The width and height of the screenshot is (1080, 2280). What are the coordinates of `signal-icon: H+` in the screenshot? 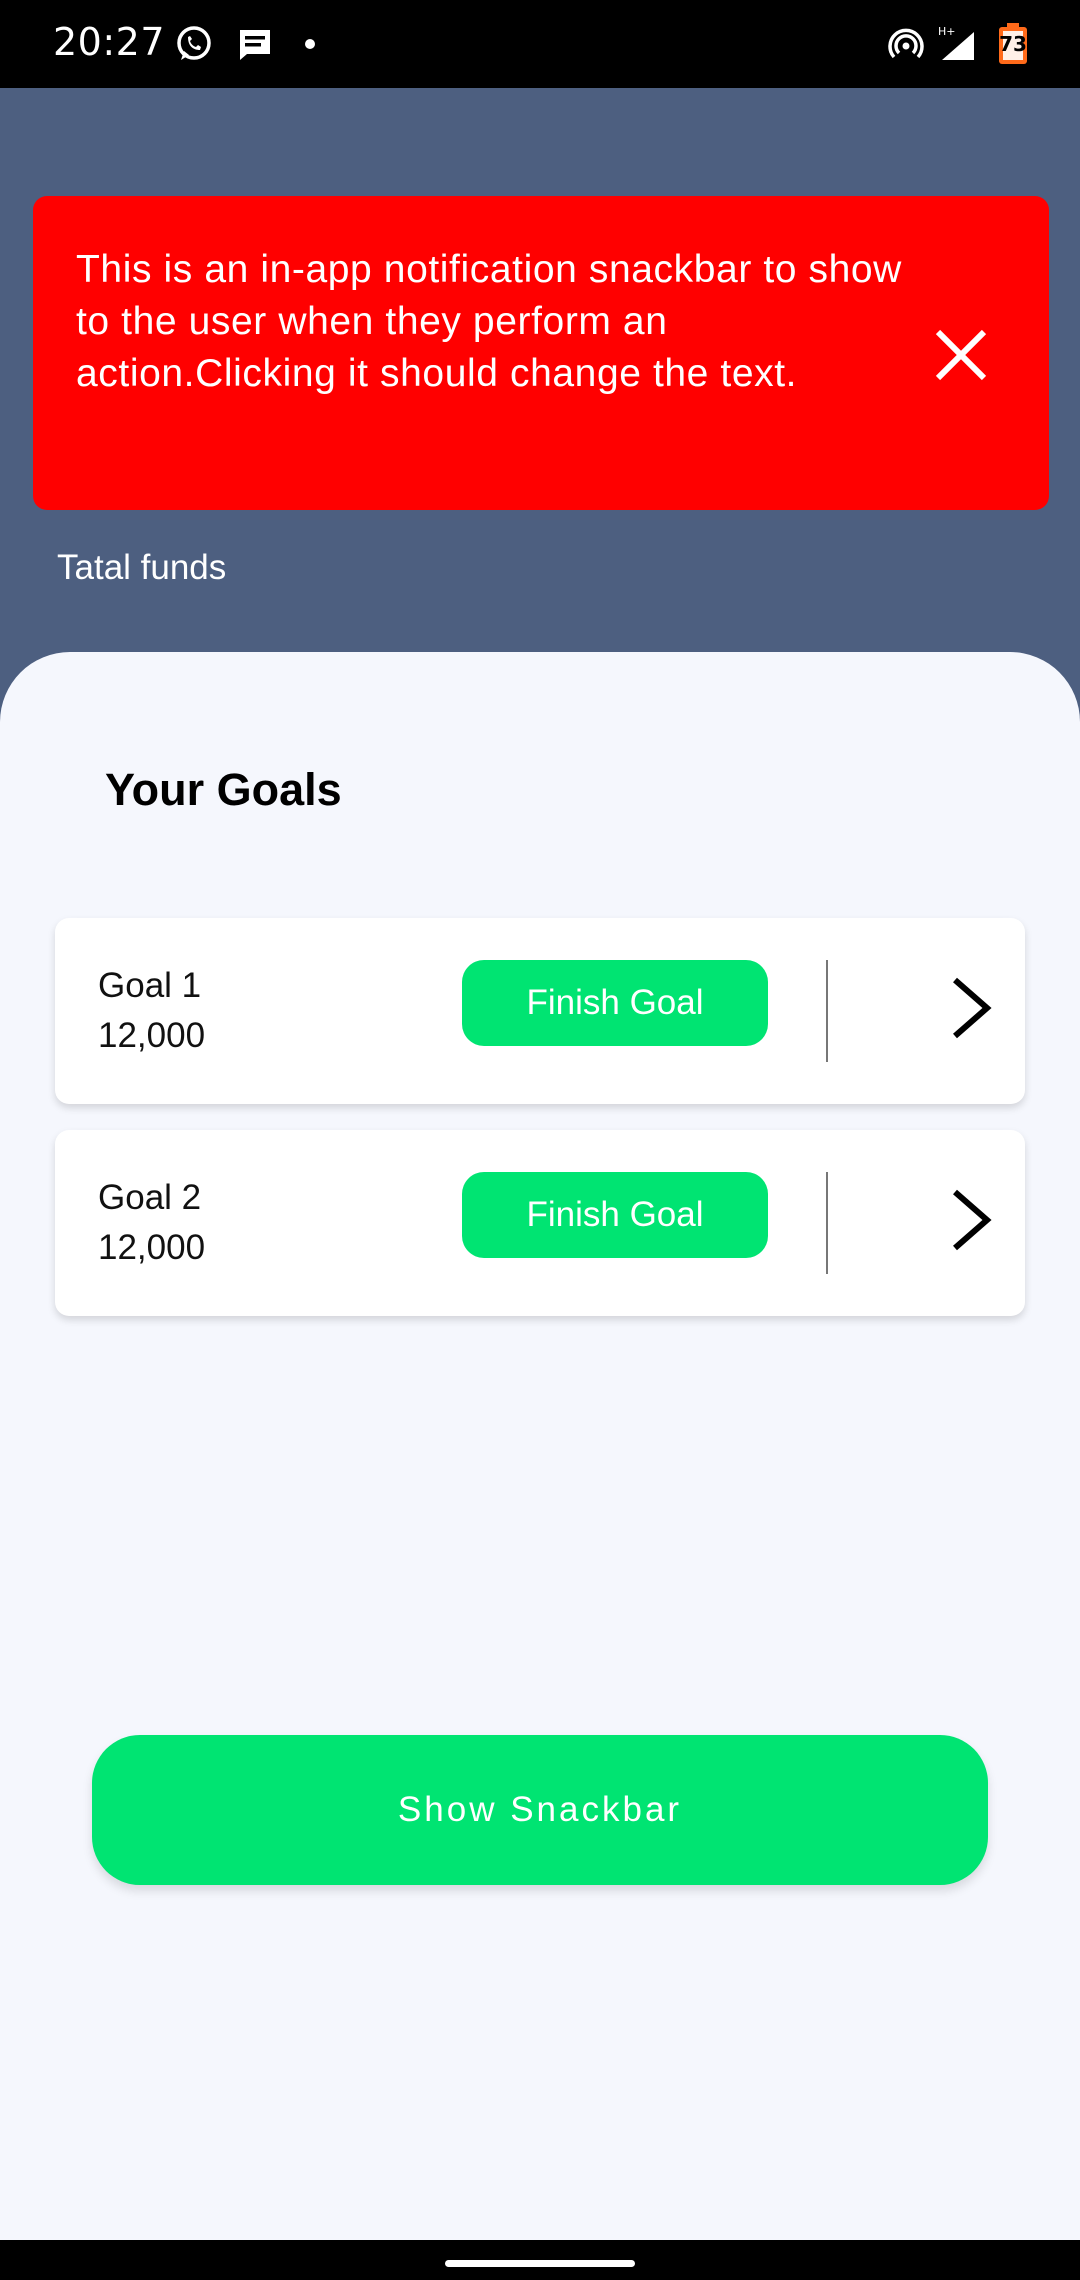 It's located at (958, 44).